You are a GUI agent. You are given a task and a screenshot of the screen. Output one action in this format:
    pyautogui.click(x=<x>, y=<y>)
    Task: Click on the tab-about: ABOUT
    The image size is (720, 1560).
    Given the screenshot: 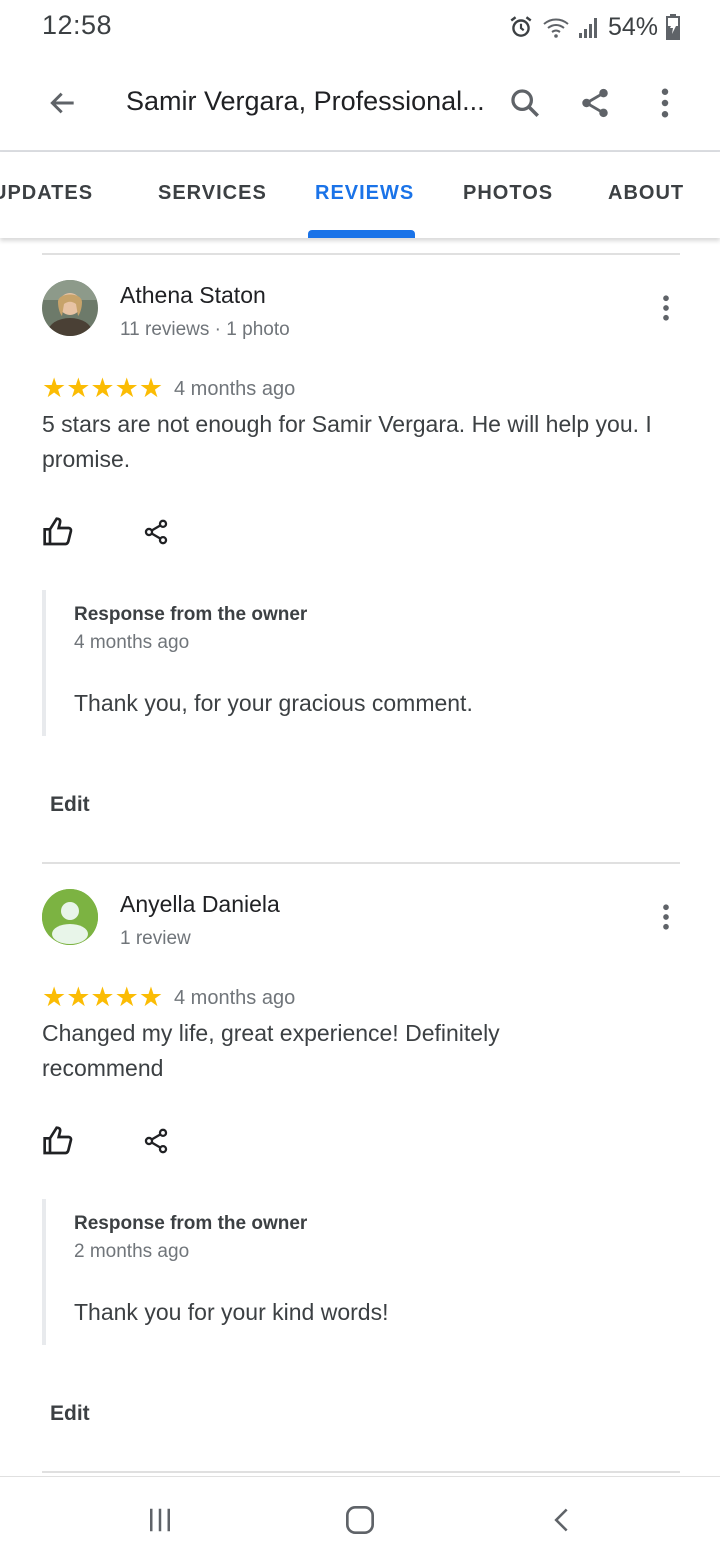 What is the action you would take?
    pyautogui.click(x=646, y=193)
    